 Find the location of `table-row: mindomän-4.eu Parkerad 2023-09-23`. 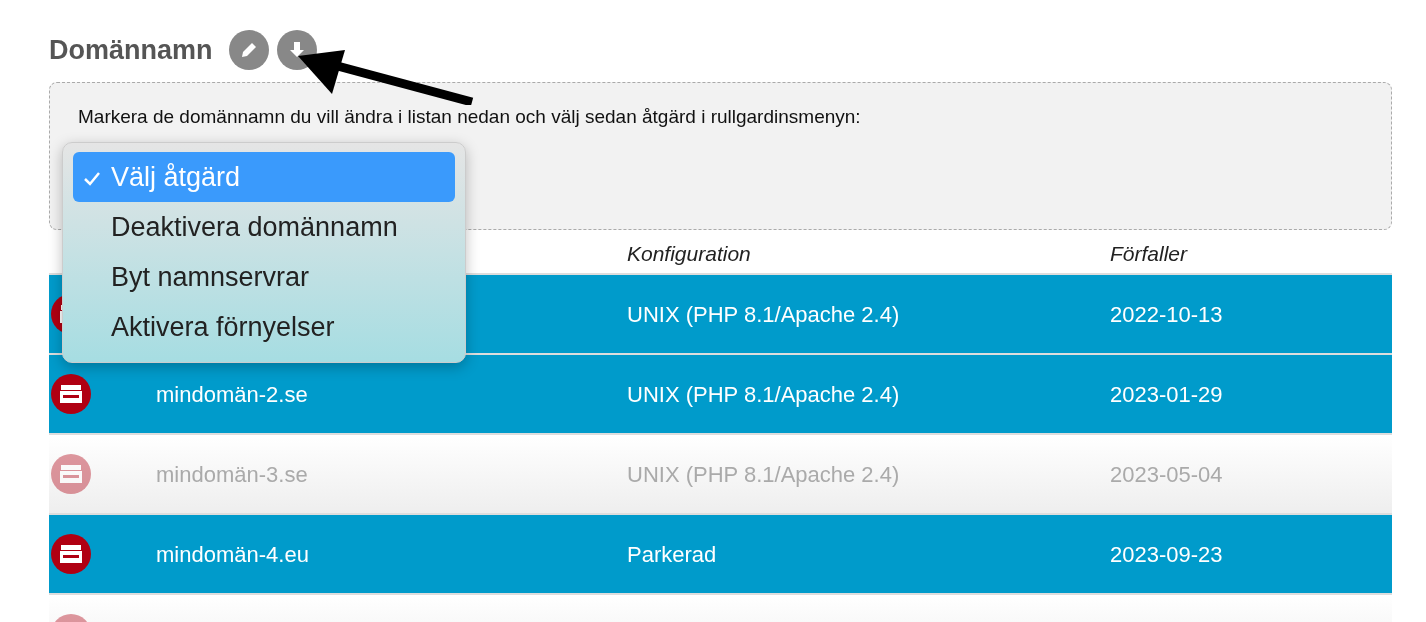

table-row: mindomän-4.eu Parkerad 2023-09-23 is located at coordinates (720, 555).